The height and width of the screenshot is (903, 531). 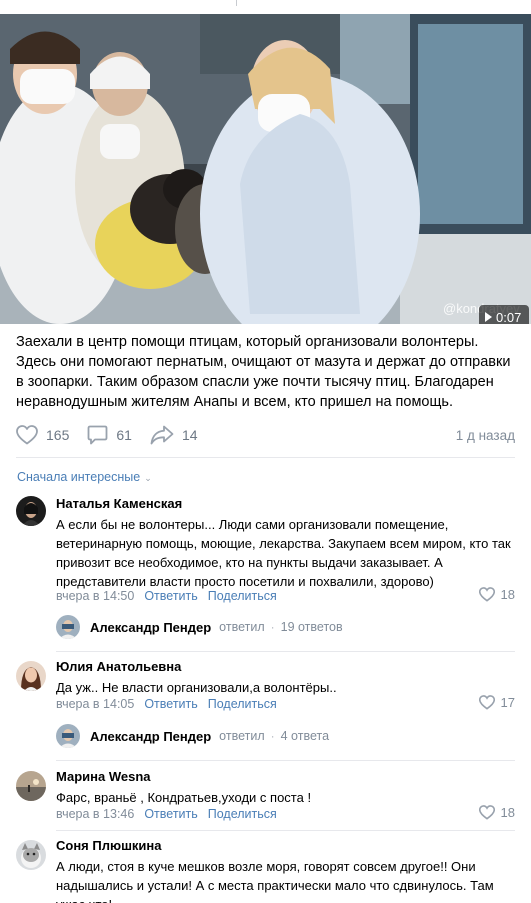 I want to click on sort-dropdown: Сначала интересные ⌄, so click(x=84, y=477).